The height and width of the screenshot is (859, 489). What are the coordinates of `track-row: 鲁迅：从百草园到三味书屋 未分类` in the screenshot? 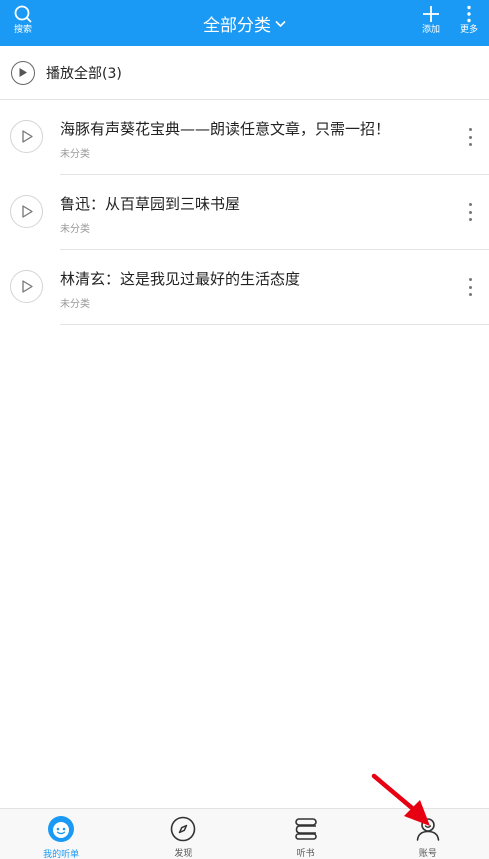 It's located at (244, 212).